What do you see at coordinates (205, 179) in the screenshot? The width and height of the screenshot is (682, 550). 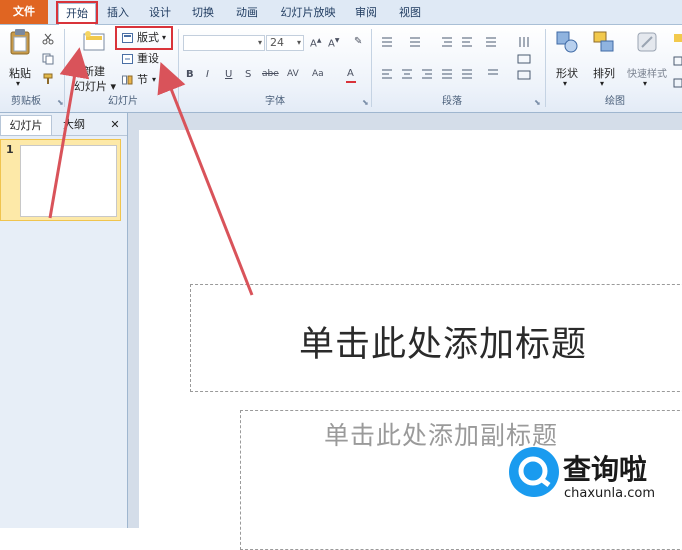 I see `arrow-to-layout` at bounding box center [205, 179].